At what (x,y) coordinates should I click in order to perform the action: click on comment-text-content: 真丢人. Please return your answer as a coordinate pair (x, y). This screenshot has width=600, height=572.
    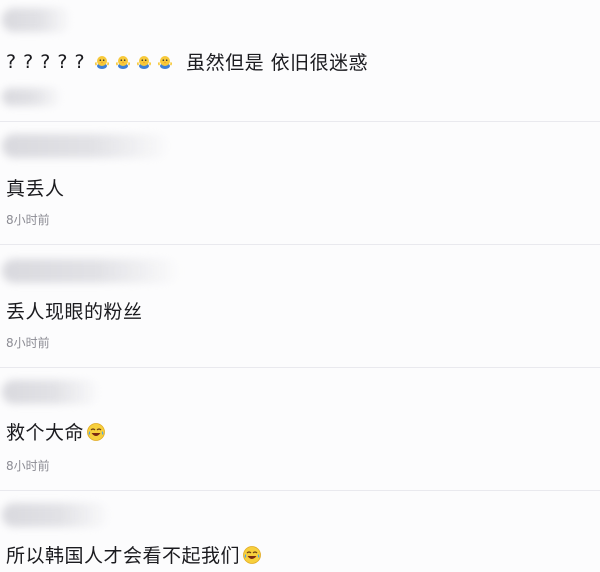
    Looking at the image, I should click on (35, 189).